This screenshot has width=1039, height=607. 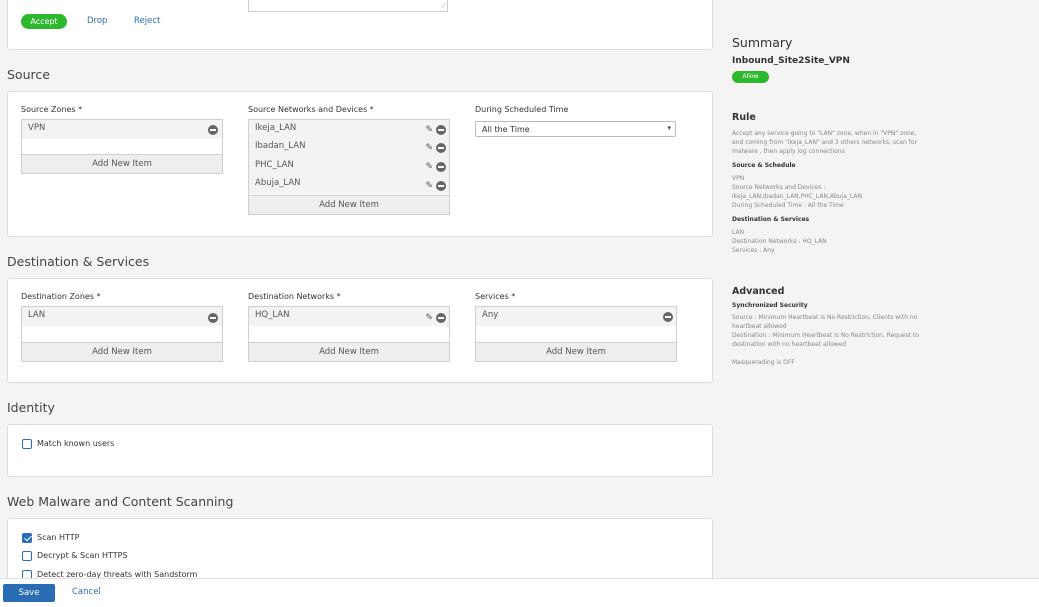 I want to click on destination-title: Destination & Services, so click(x=78, y=261).